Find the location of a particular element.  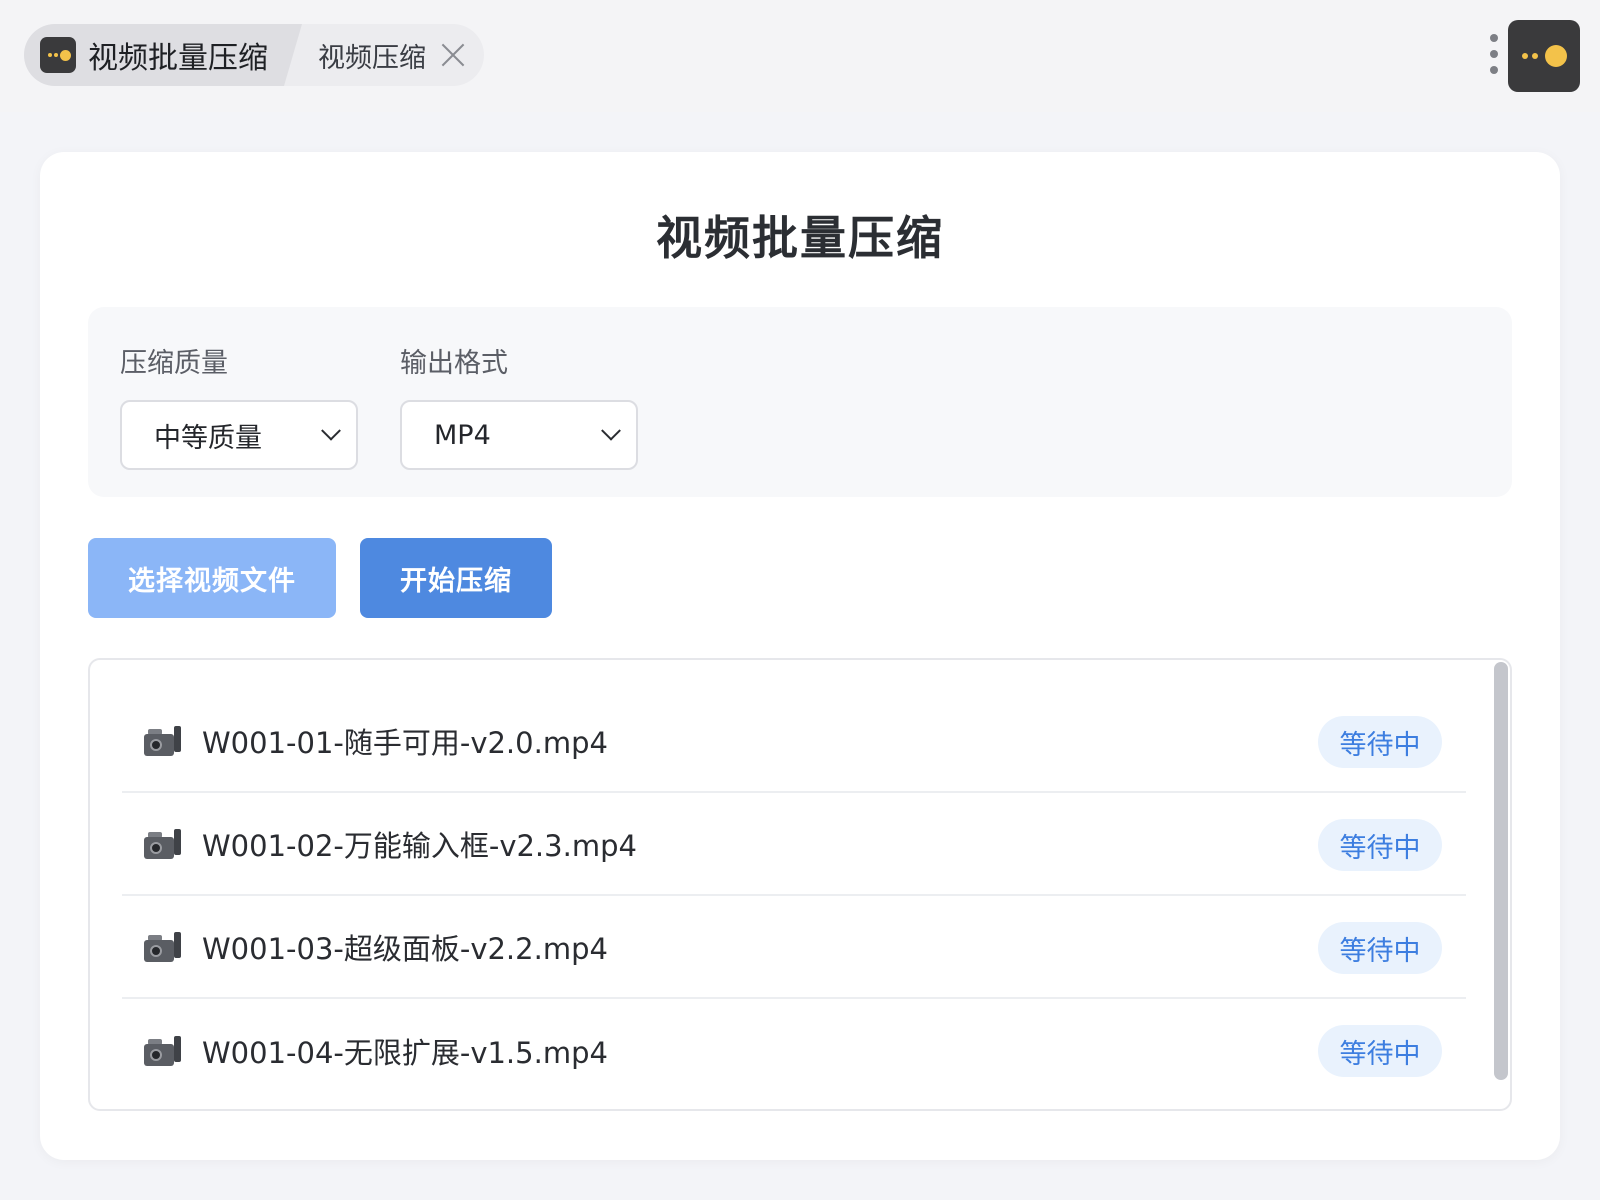

file-name: W001-03-超级面板-v2.2.mp4 is located at coordinates (405, 948).